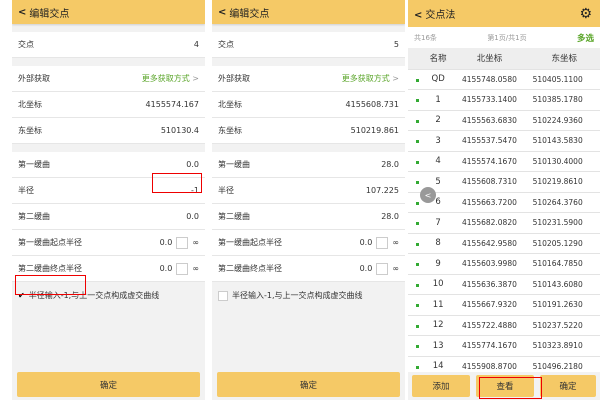 Image resolution: width=600 pixels, height=400 pixels. Describe the element at coordinates (489, 305) in the screenshot. I see `north-value: 4155667.9320` at that location.